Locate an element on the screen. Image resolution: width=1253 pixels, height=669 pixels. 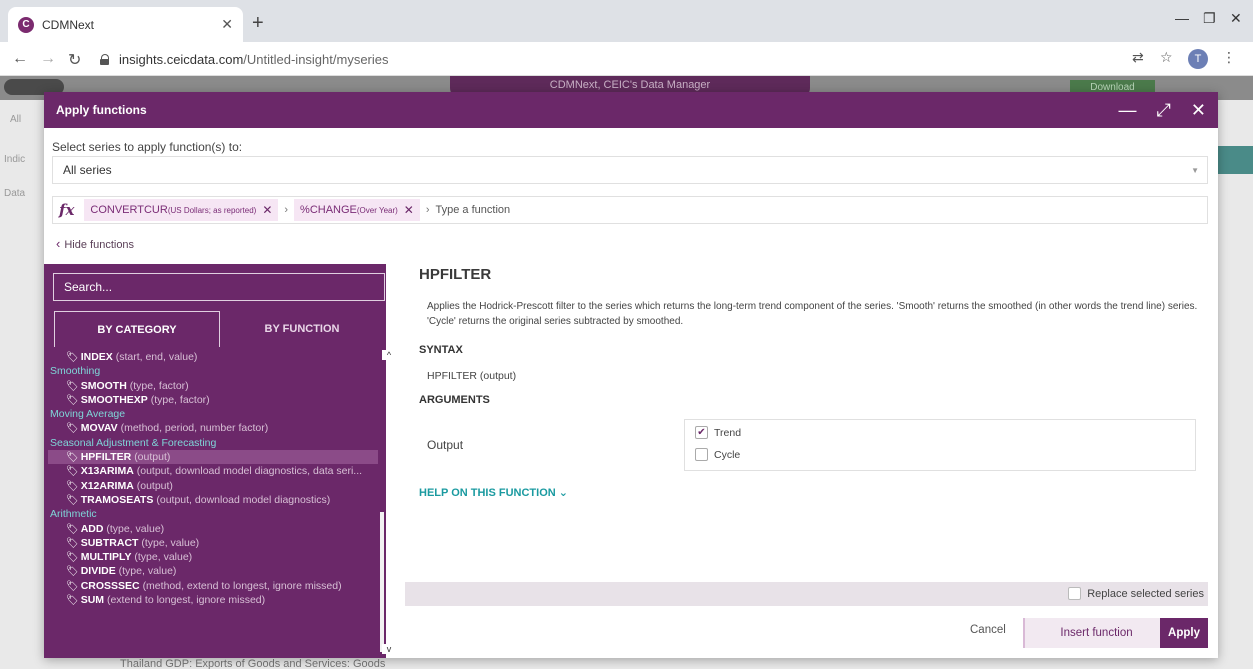
option-cycle: Cycle is located at coordinates (717, 454).